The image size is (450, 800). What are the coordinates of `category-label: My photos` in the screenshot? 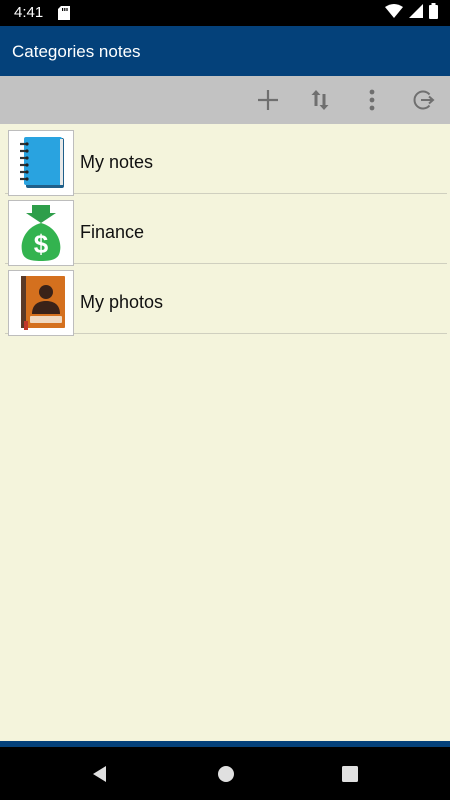 It's located at (122, 302).